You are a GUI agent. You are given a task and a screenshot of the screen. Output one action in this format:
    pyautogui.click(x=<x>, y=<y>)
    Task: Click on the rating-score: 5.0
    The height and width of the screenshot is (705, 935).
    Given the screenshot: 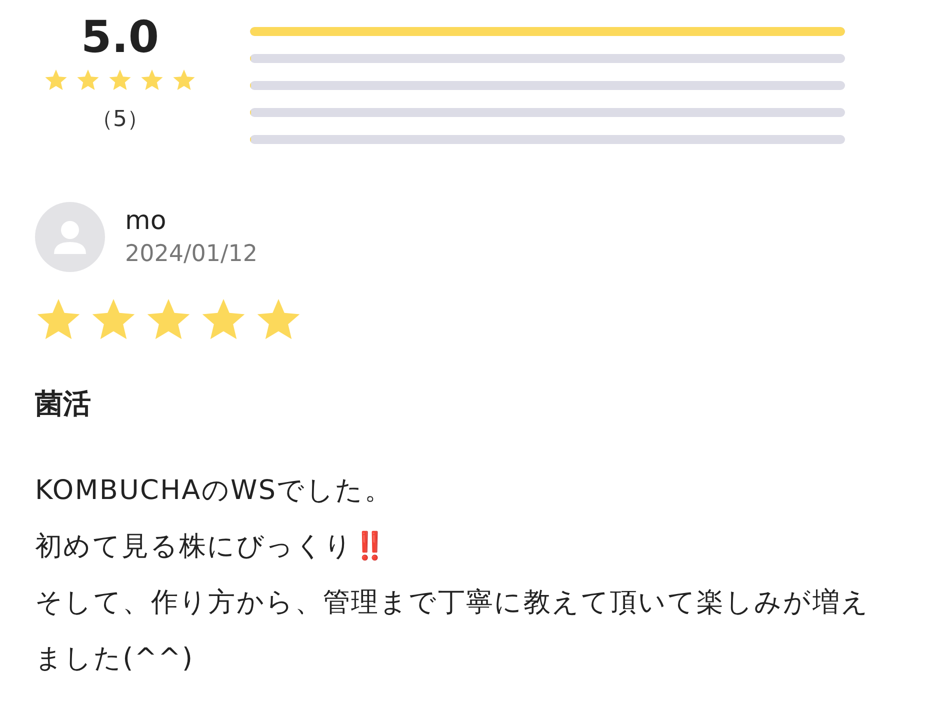 What is the action you would take?
    pyautogui.click(x=120, y=38)
    